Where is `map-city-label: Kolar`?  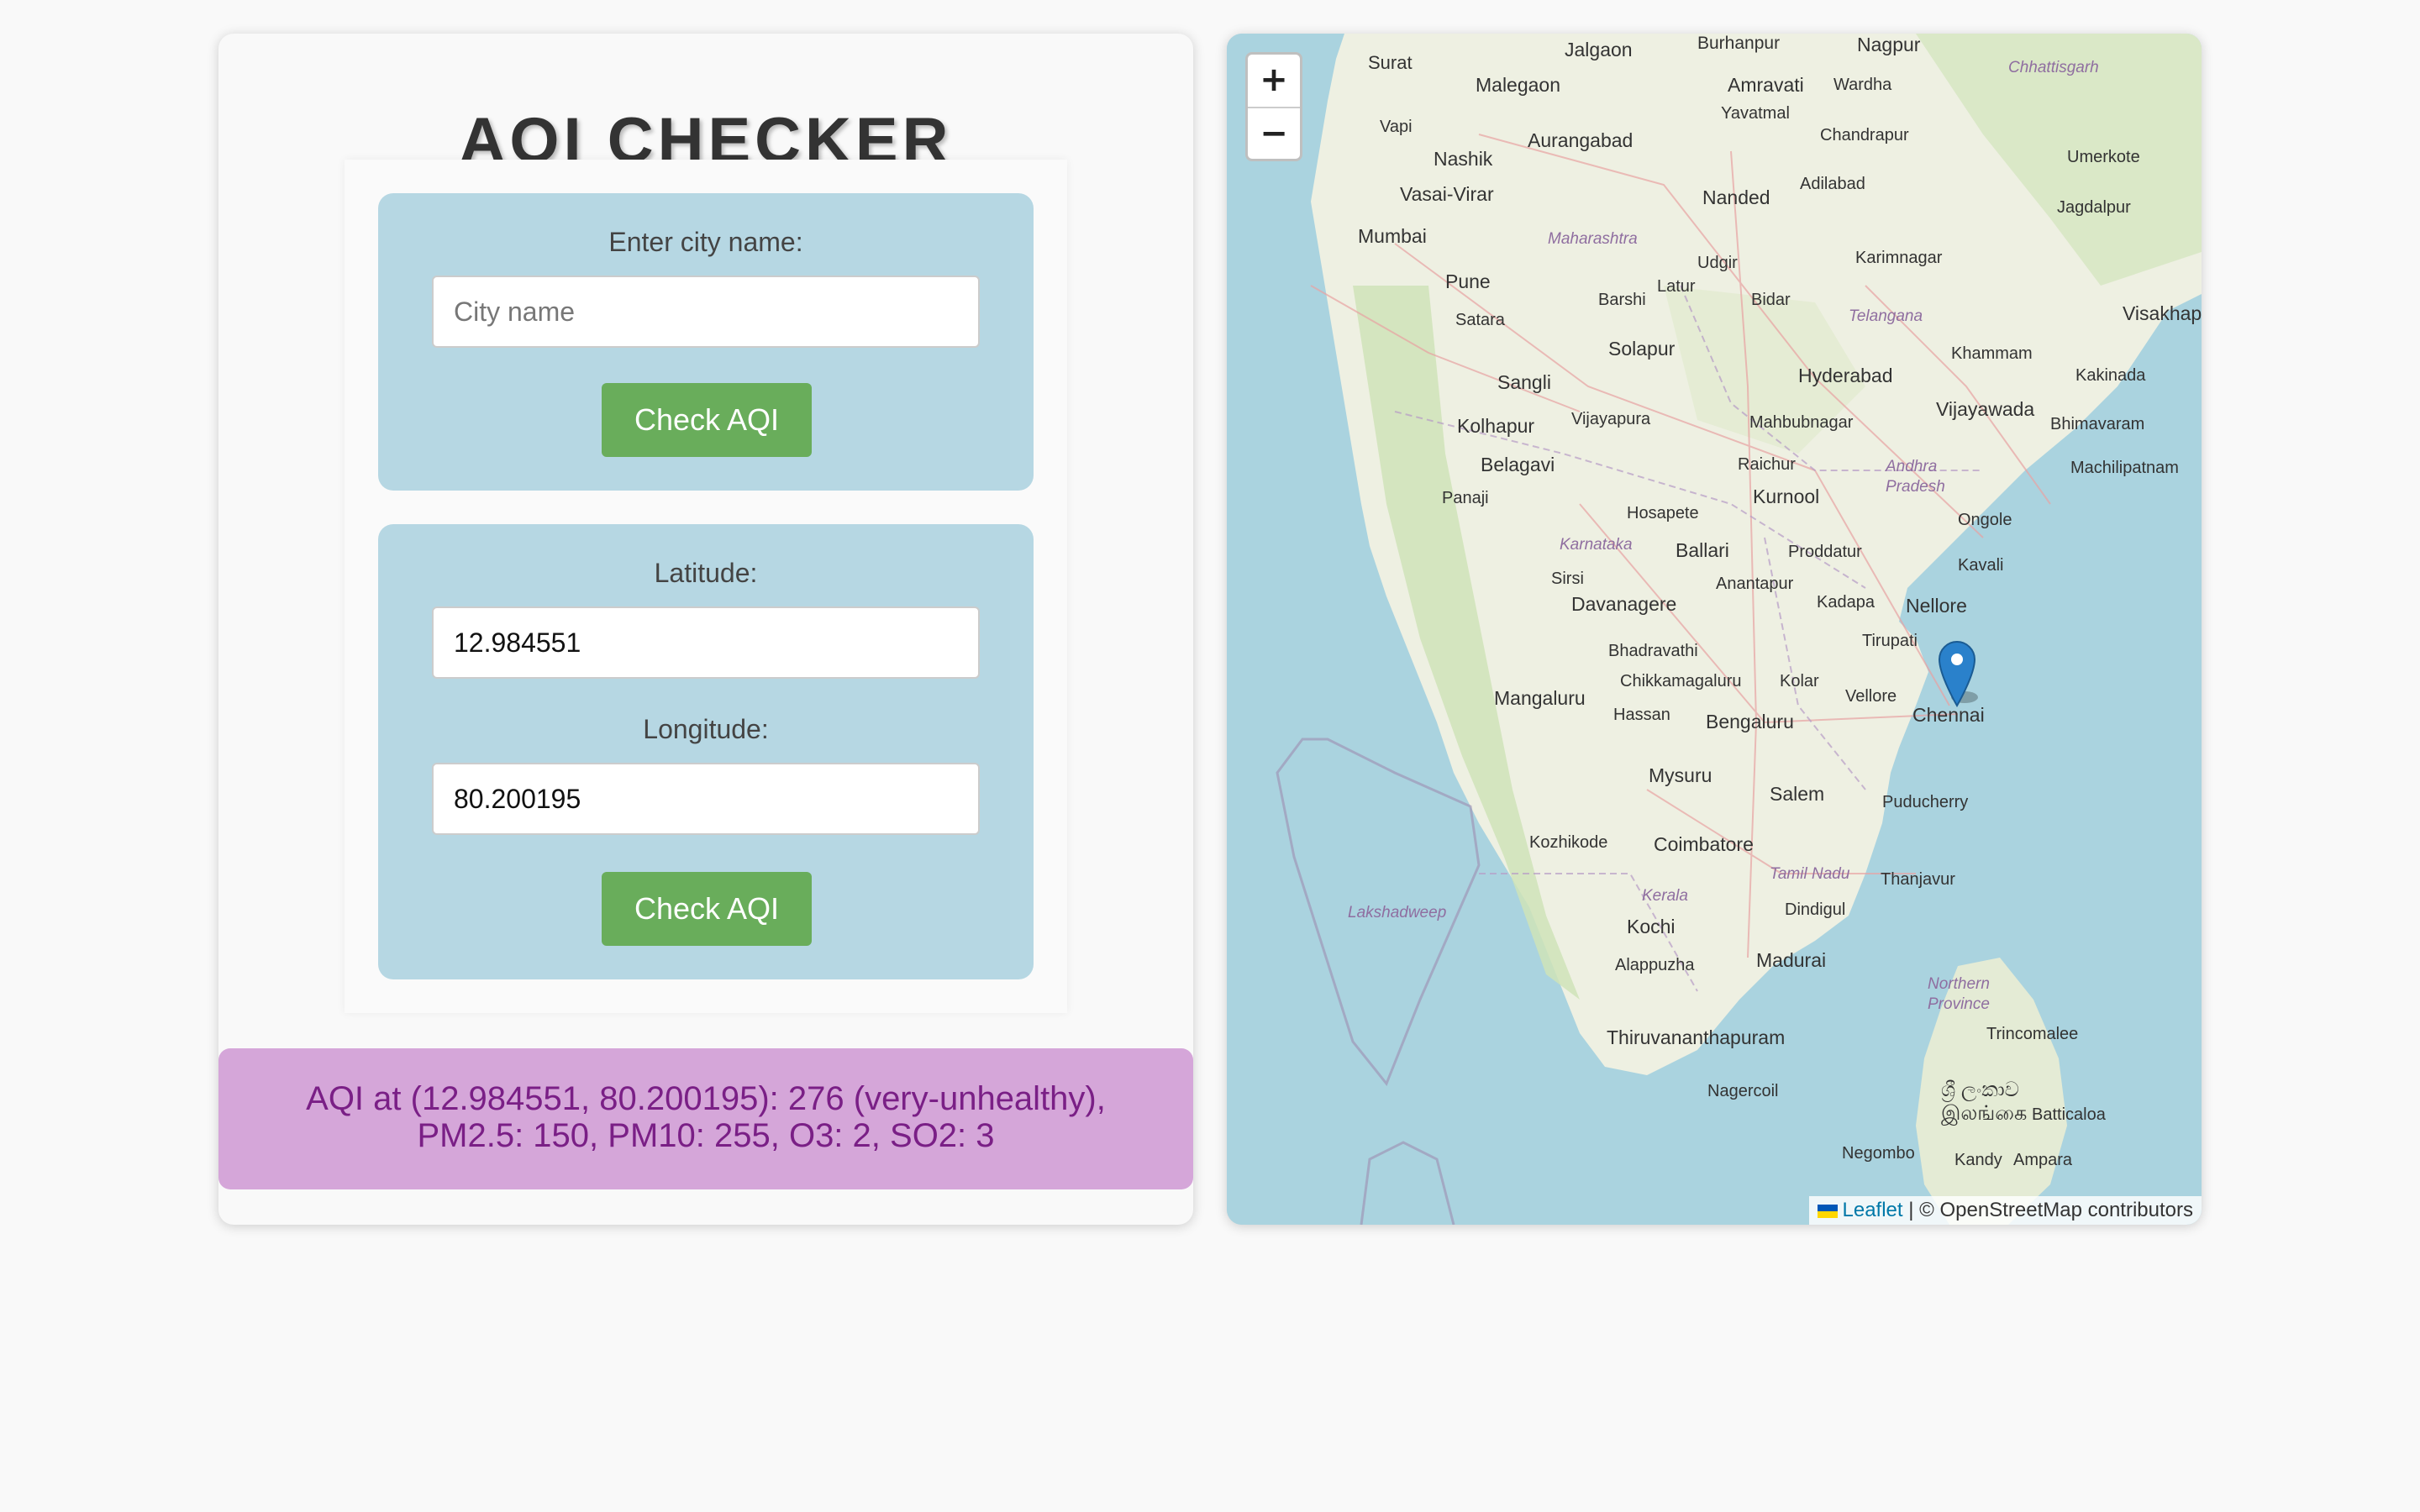
map-city-label: Kolar is located at coordinates (1800, 681).